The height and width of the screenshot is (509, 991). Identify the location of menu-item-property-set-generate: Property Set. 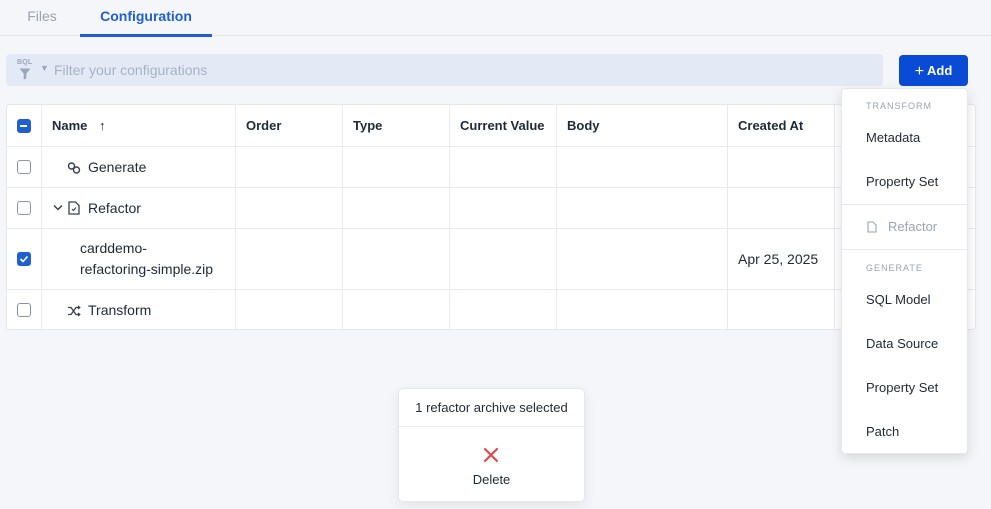
(904, 388).